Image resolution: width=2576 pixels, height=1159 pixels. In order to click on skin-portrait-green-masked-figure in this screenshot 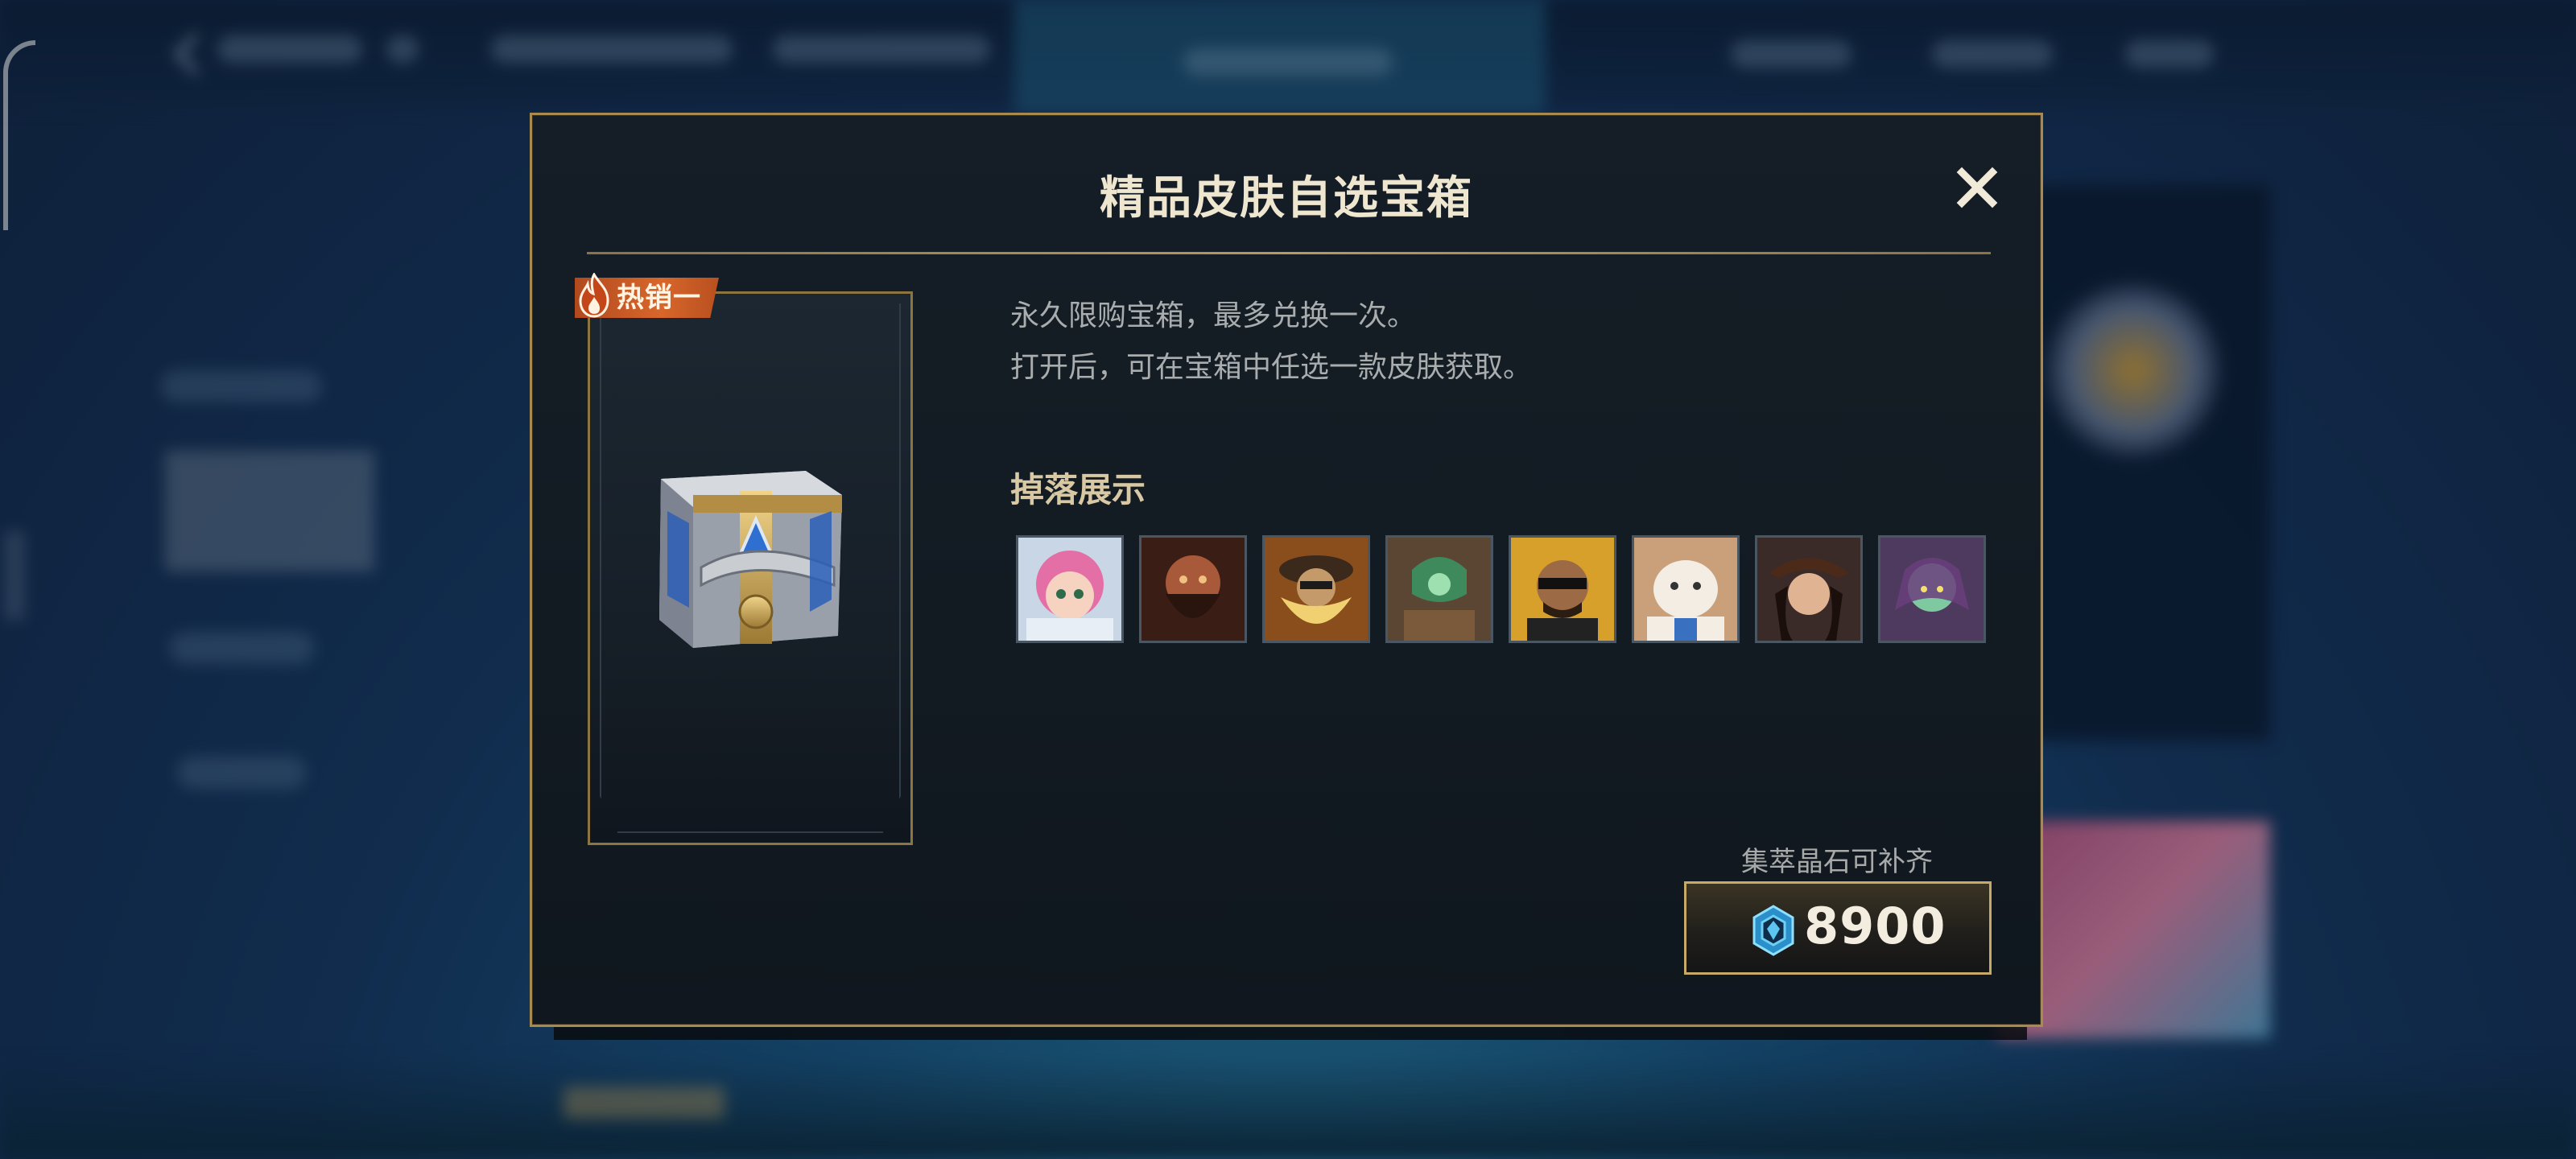, I will do `click(1439, 589)`.